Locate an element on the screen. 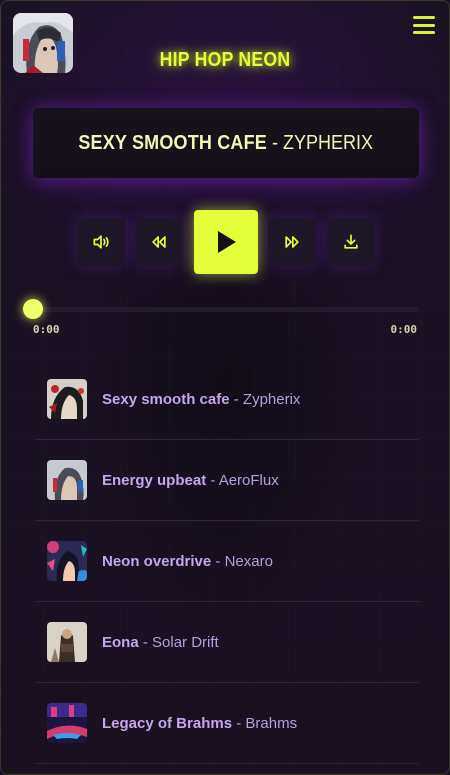 This screenshot has width=450, height=775. now-playing-panel: SEXY SMOOTH CAFE - ZYPHERIX is located at coordinates (226, 143).